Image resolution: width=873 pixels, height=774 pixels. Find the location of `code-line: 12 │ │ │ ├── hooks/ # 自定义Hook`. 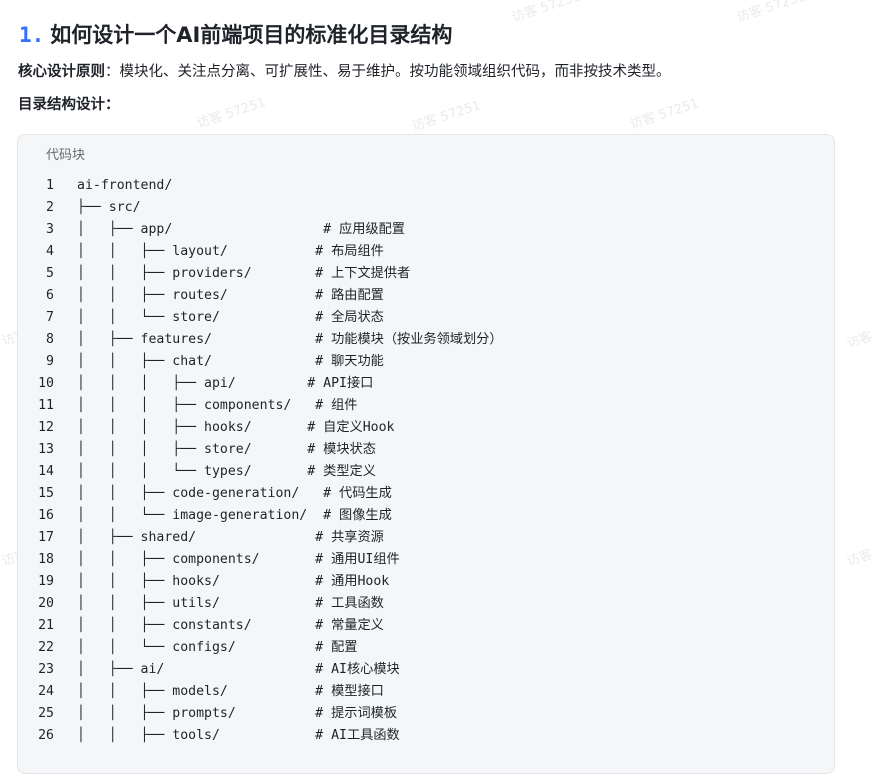

code-line: 12 │ │ │ ├── hooks/ # 自定义Hook is located at coordinates (426, 428).